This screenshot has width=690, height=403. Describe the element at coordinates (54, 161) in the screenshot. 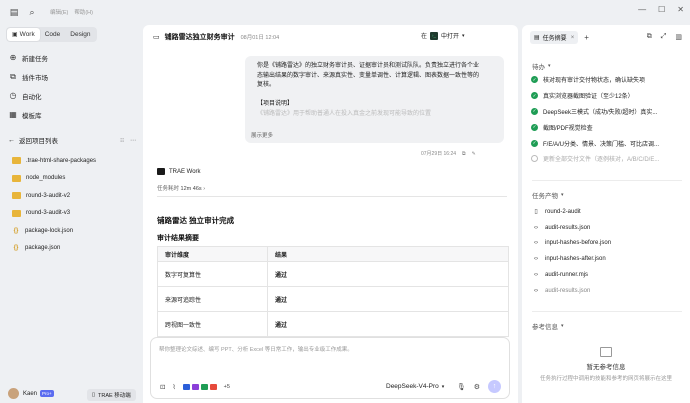

I see `file-item: .trae-html-share-packages` at that location.